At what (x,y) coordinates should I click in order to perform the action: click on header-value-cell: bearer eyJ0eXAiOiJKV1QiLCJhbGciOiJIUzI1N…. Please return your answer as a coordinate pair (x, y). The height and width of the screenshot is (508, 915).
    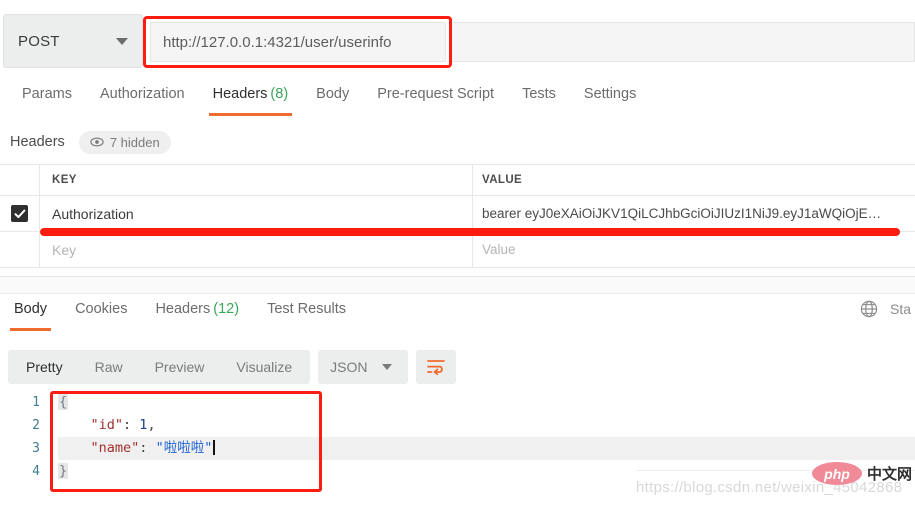
    Looking at the image, I should click on (694, 213).